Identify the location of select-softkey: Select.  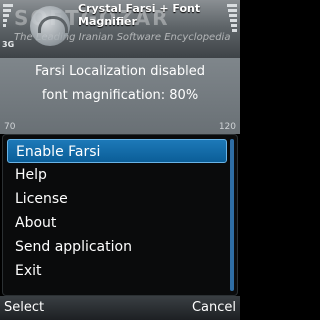
(24, 307).